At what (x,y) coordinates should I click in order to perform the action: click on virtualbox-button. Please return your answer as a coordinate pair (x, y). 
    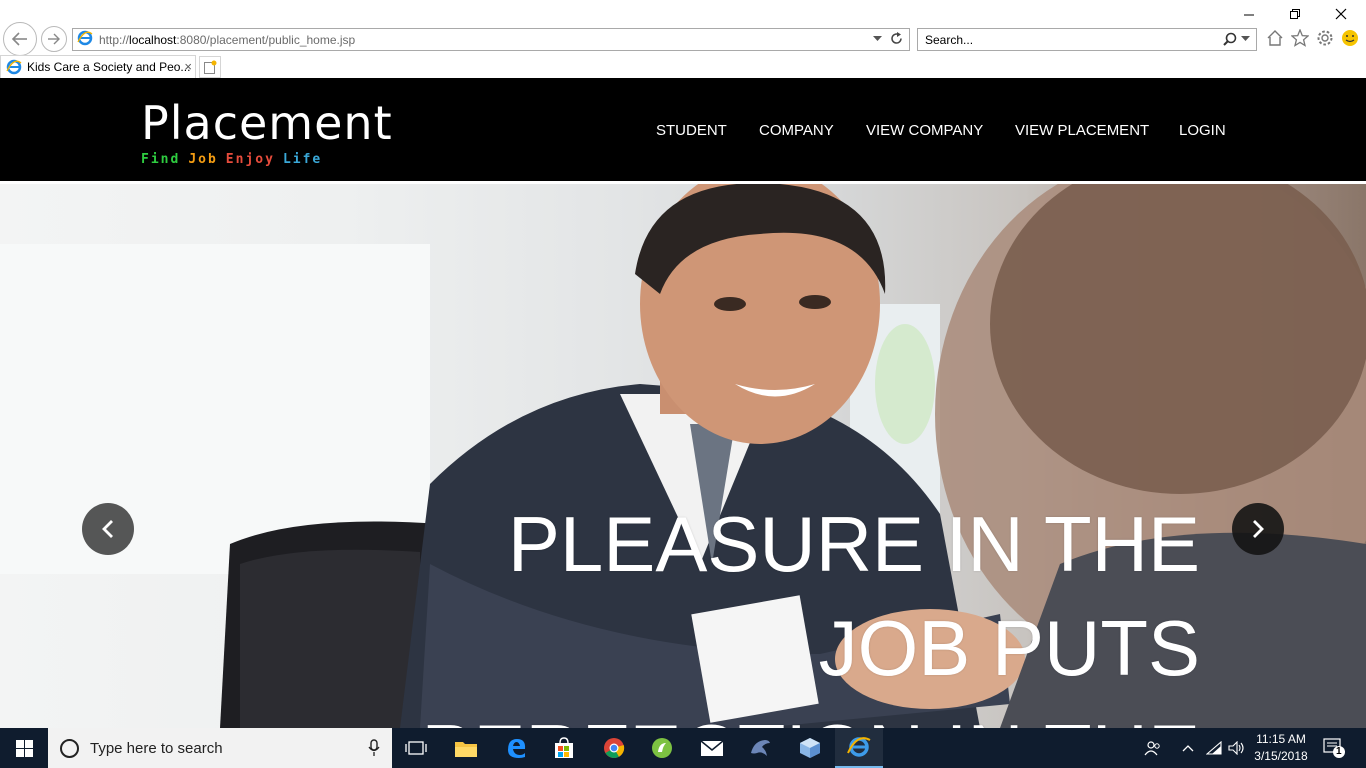
    Looking at the image, I should click on (810, 748).